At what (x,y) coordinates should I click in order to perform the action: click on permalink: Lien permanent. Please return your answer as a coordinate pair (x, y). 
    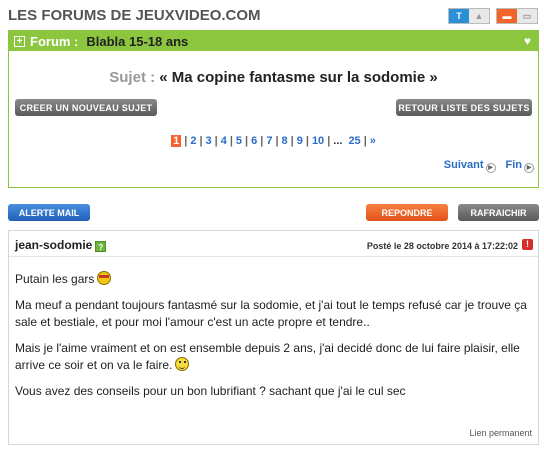
    Looking at the image, I should click on (500, 433).